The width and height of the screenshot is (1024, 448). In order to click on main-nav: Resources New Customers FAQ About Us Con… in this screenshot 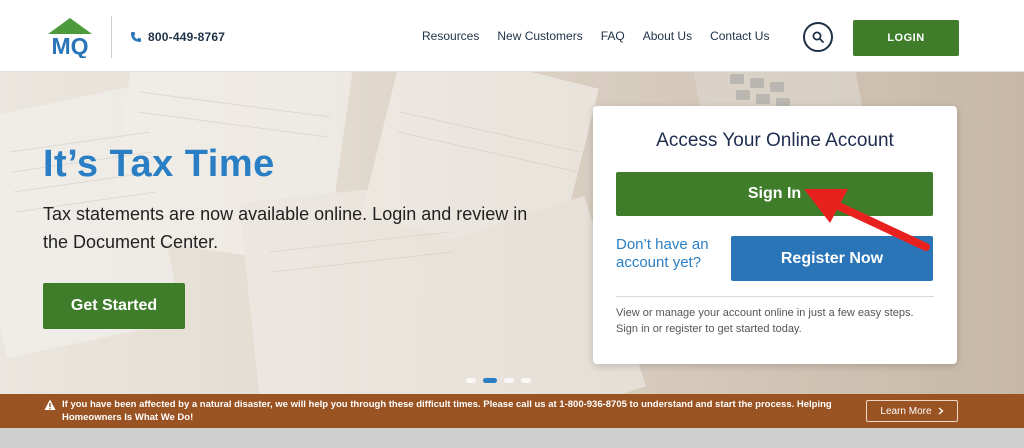, I will do `click(595, 36)`.